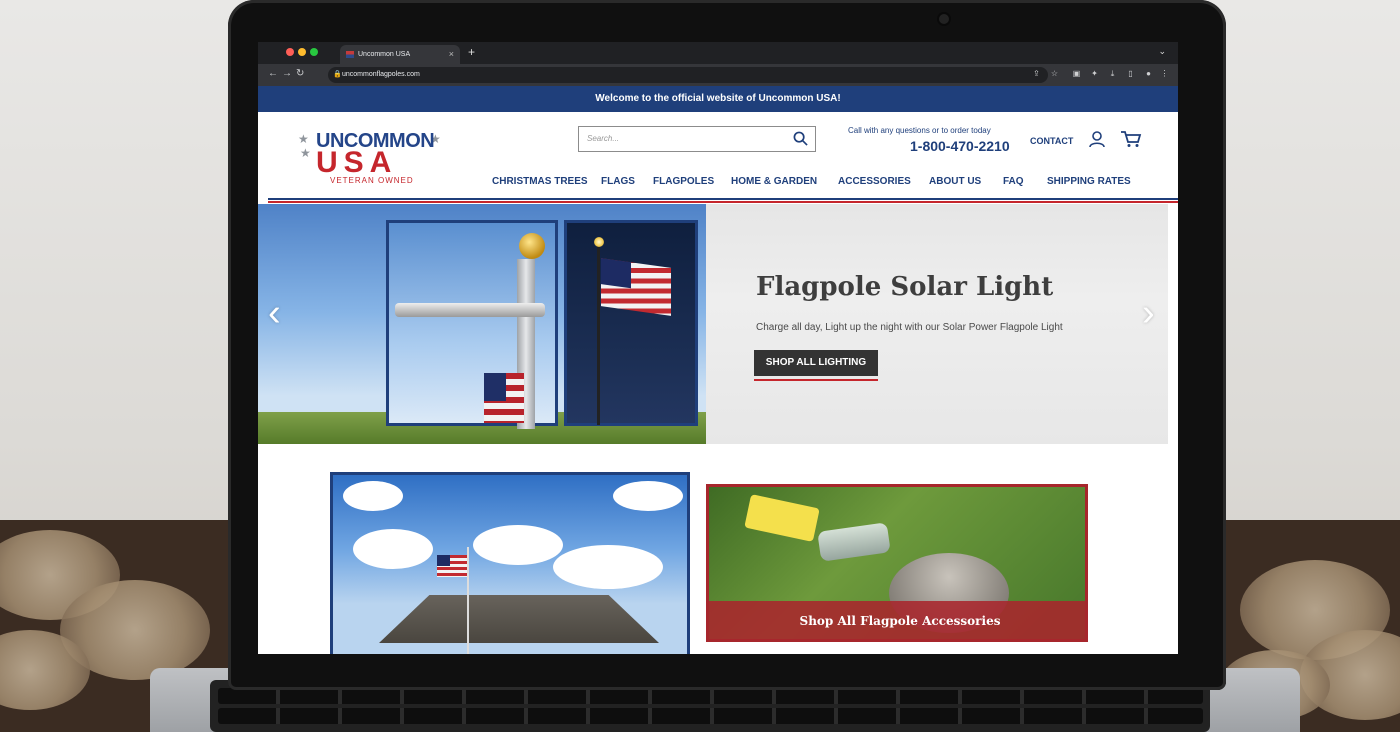 This screenshot has width=1400, height=732. What do you see at coordinates (897, 620) in the screenshot?
I see `shop-accessories-label: Shop All Flagpole Accessories` at bounding box center [897, 620].